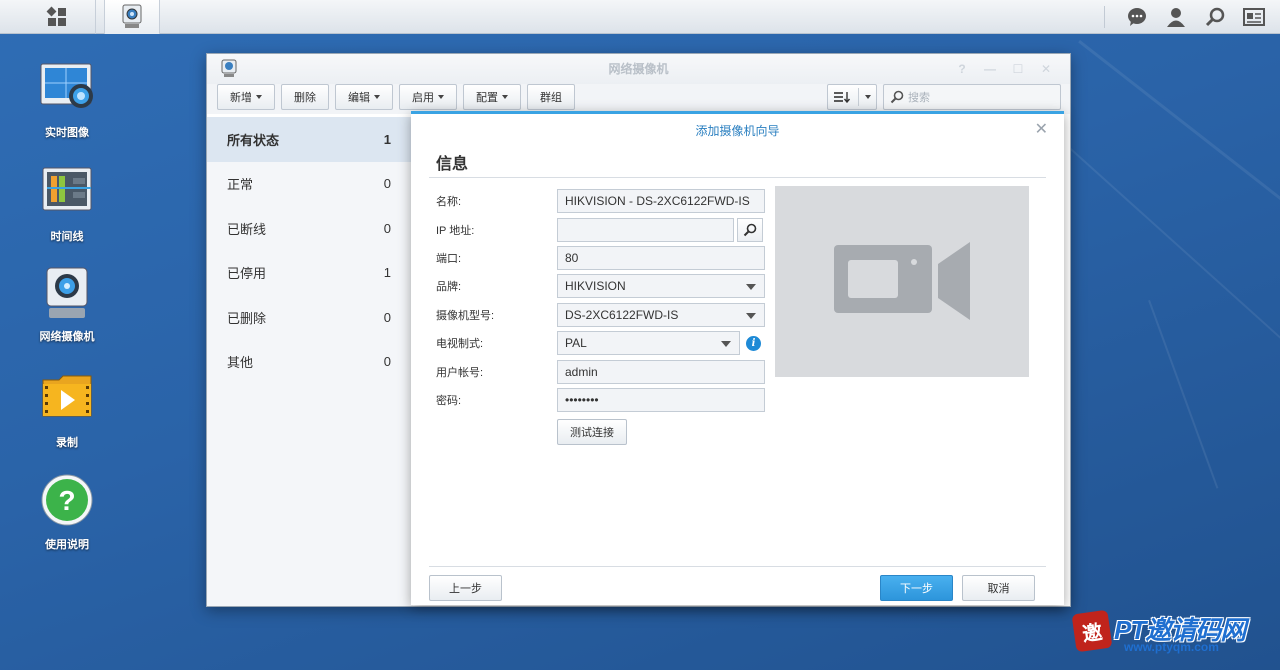  I want to click on sidebar-item-count: 1, so click(387, 139).